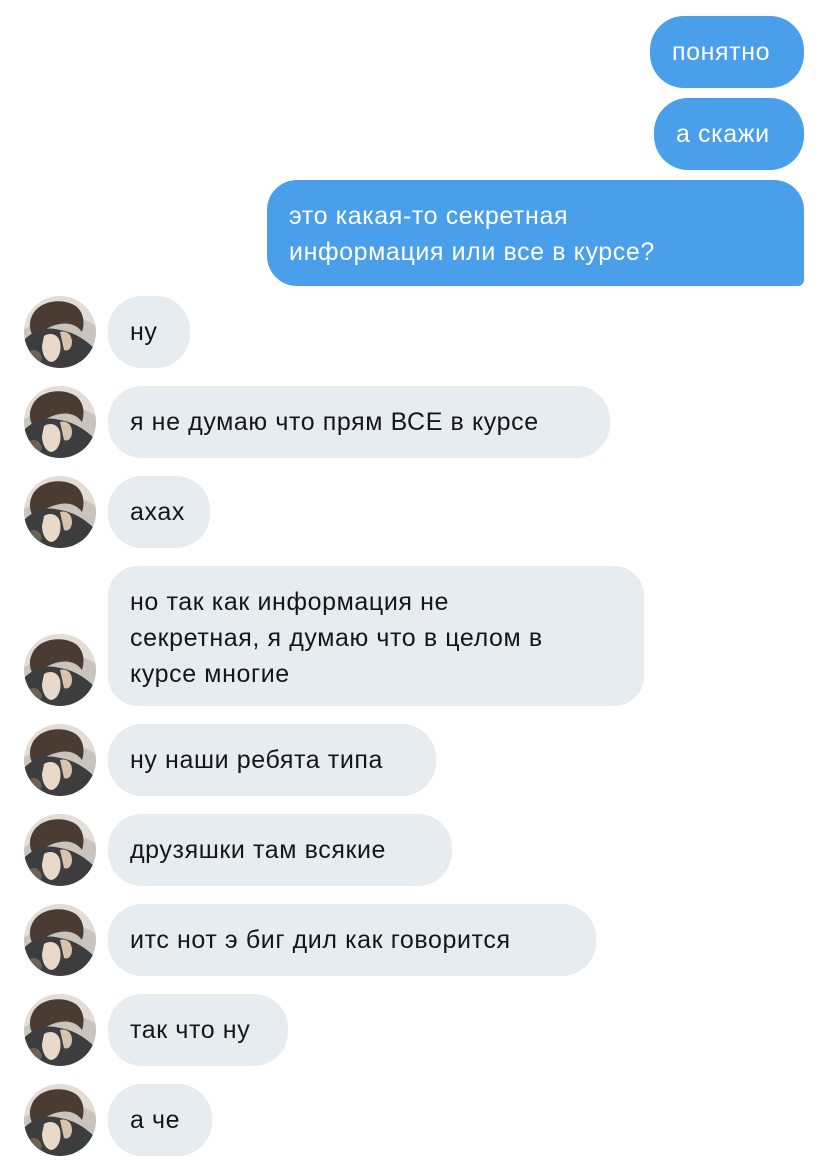 Image resolution: width=828 pixels, height=1173 pixels. What do you see at coordinates (160, 1120) in the screenshot?
I see `incoming-message: а че` at bounding box center [160, 1120].